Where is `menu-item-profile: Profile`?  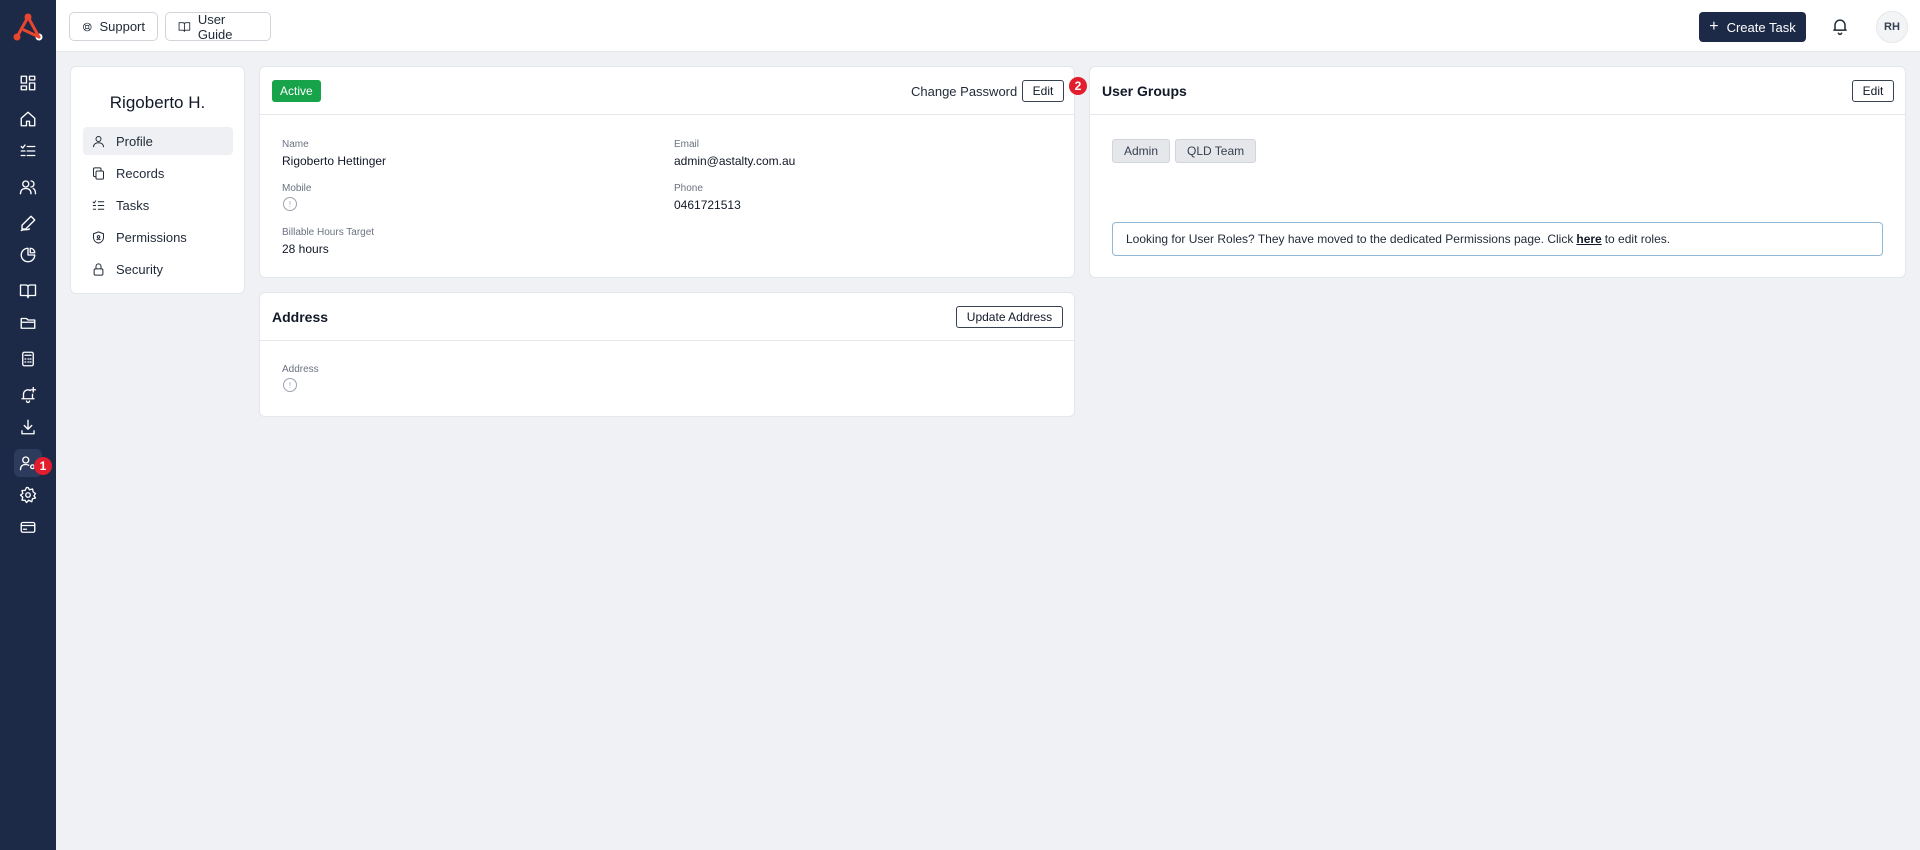 menu-item-profile: Profile is located at coordinates (158, 141).